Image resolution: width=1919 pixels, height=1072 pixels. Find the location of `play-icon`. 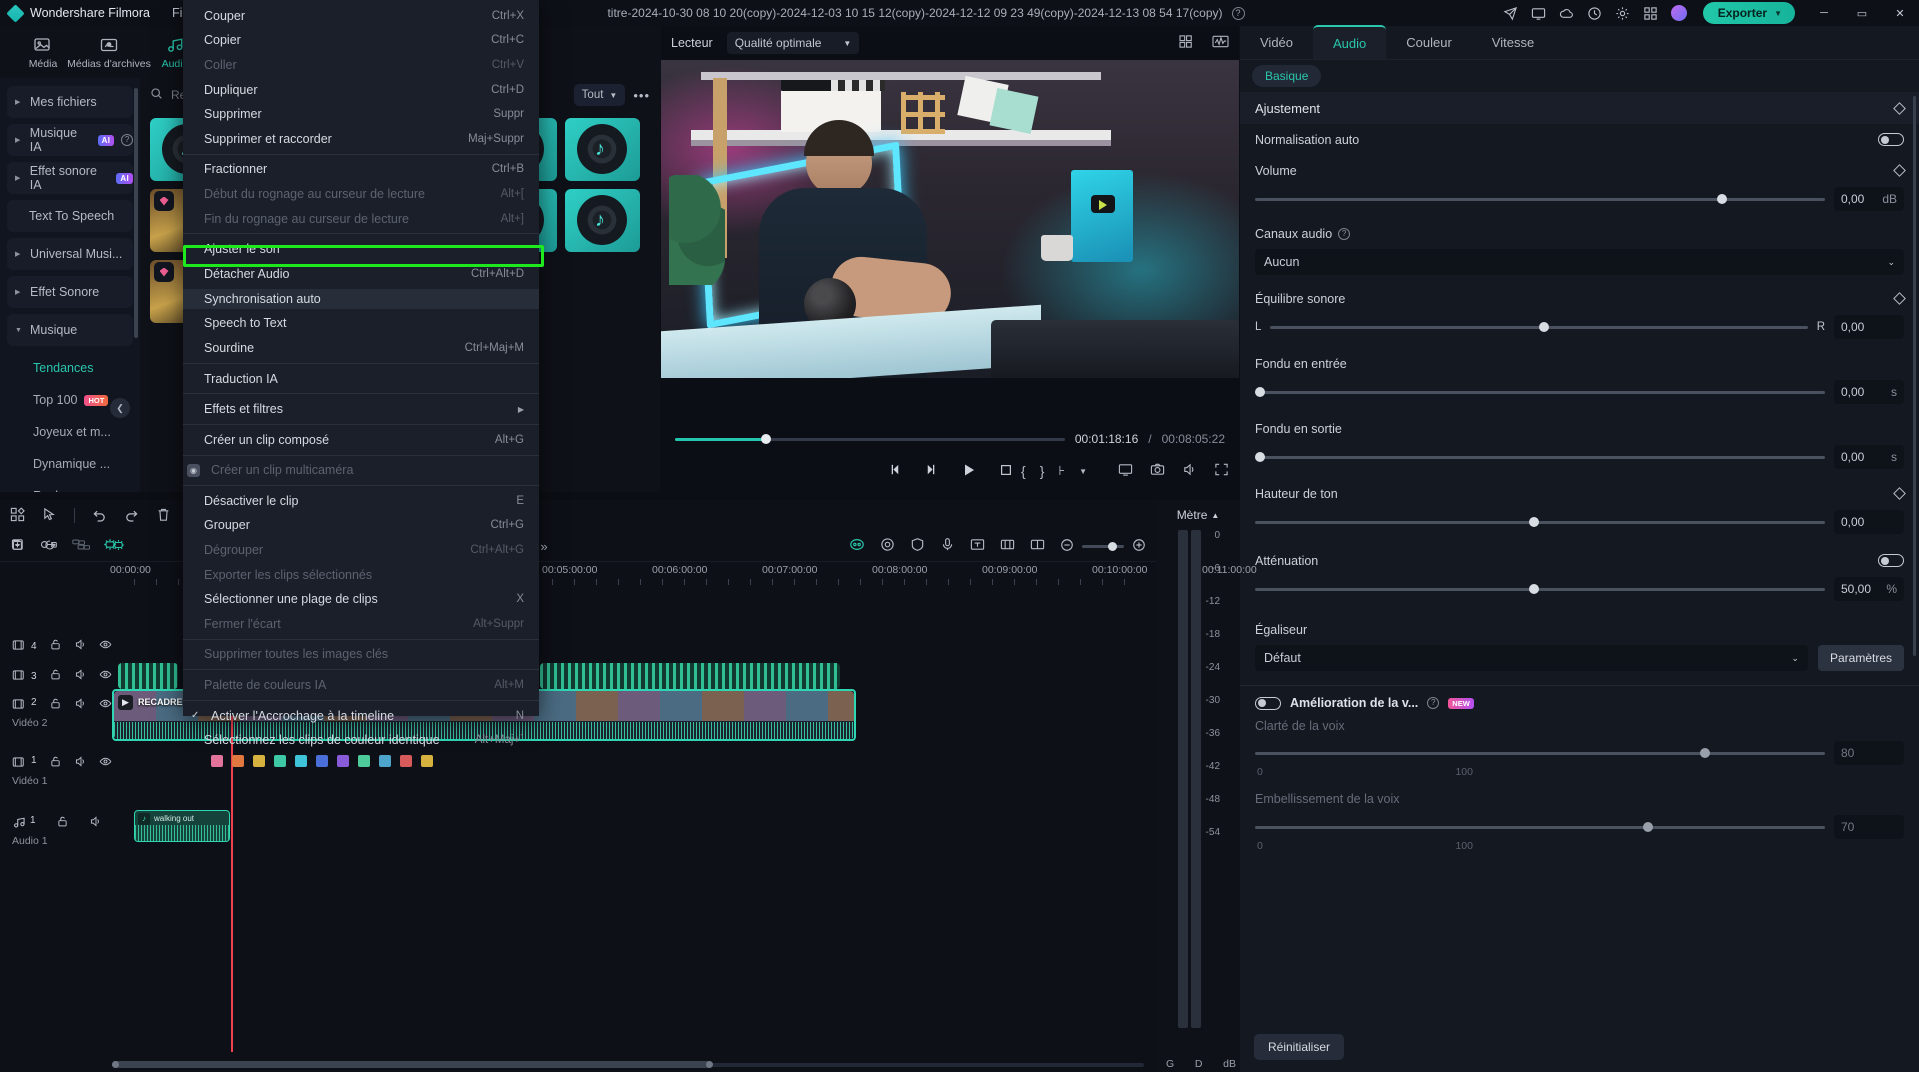

play-icon is located at coordinates (969, 471).